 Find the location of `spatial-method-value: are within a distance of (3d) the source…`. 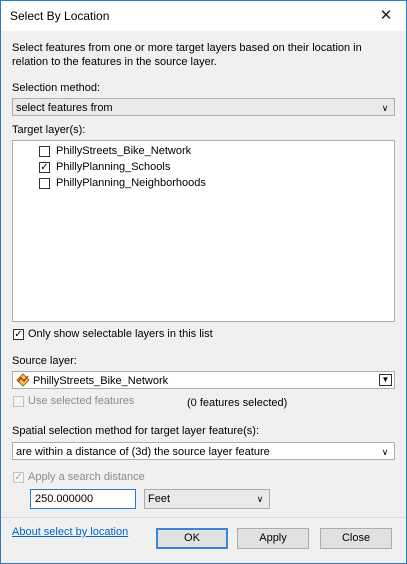

spatial-method-value: are within a distance of (3d) the source… is located at coordinates (143, 452).